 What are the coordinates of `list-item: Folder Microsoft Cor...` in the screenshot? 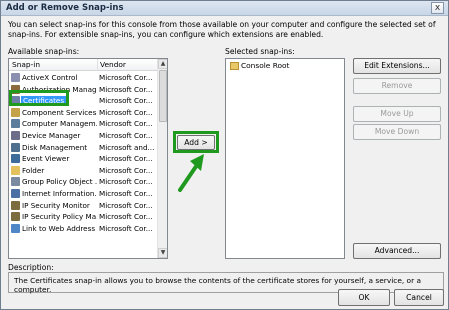 It's located at (83, 171).